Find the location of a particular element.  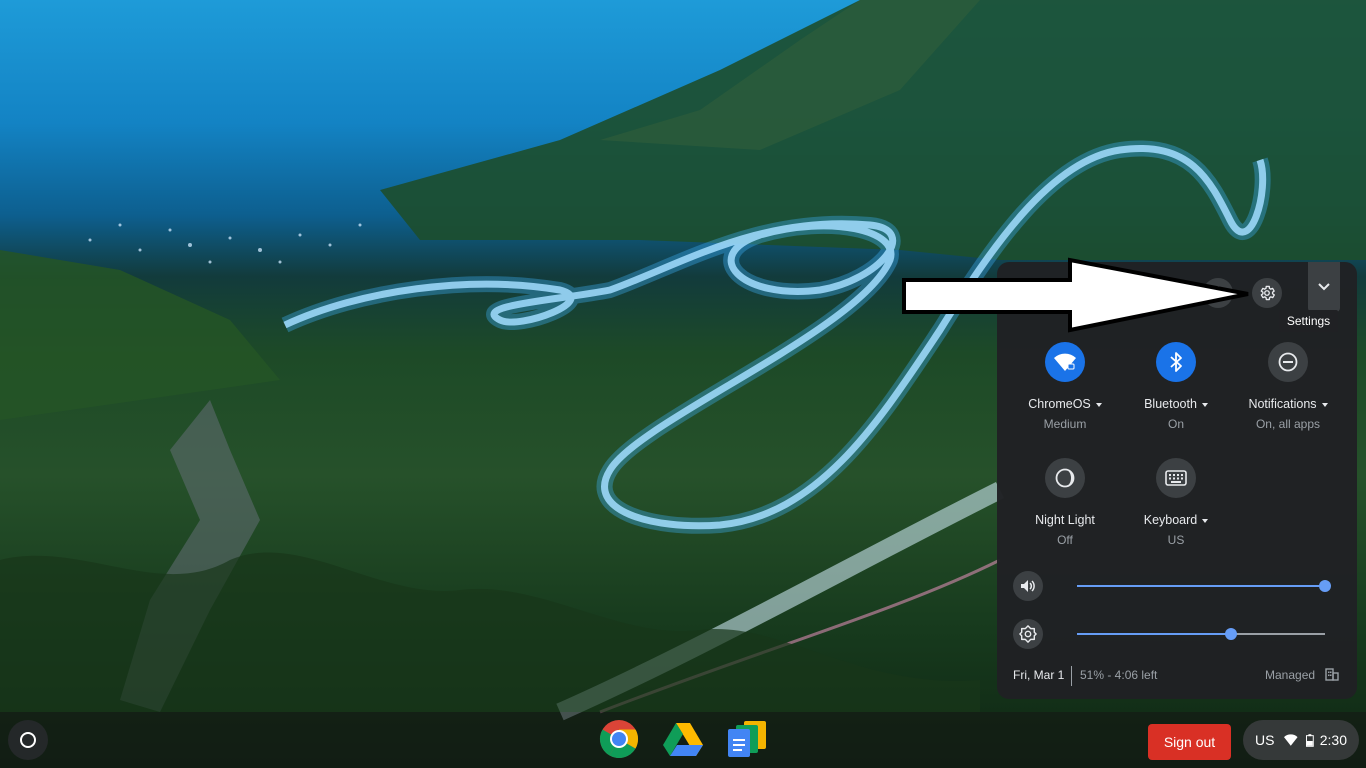

settings-button is located at coordinates (1267, 293).